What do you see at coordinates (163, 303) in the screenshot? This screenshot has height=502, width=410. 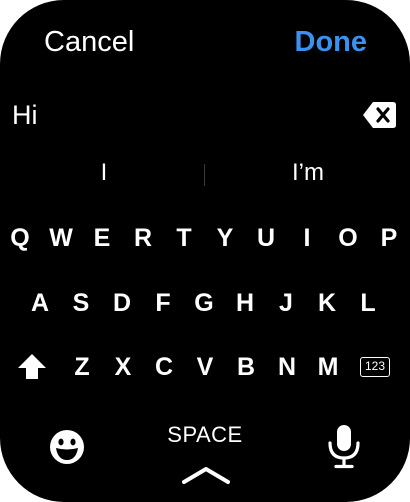 I see `key-f: F` at bounding box center [163, 303].